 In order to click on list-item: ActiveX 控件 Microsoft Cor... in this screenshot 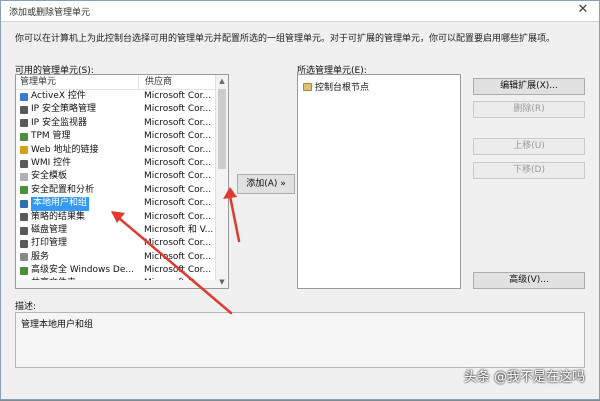, I will do `click(122, 96)`.